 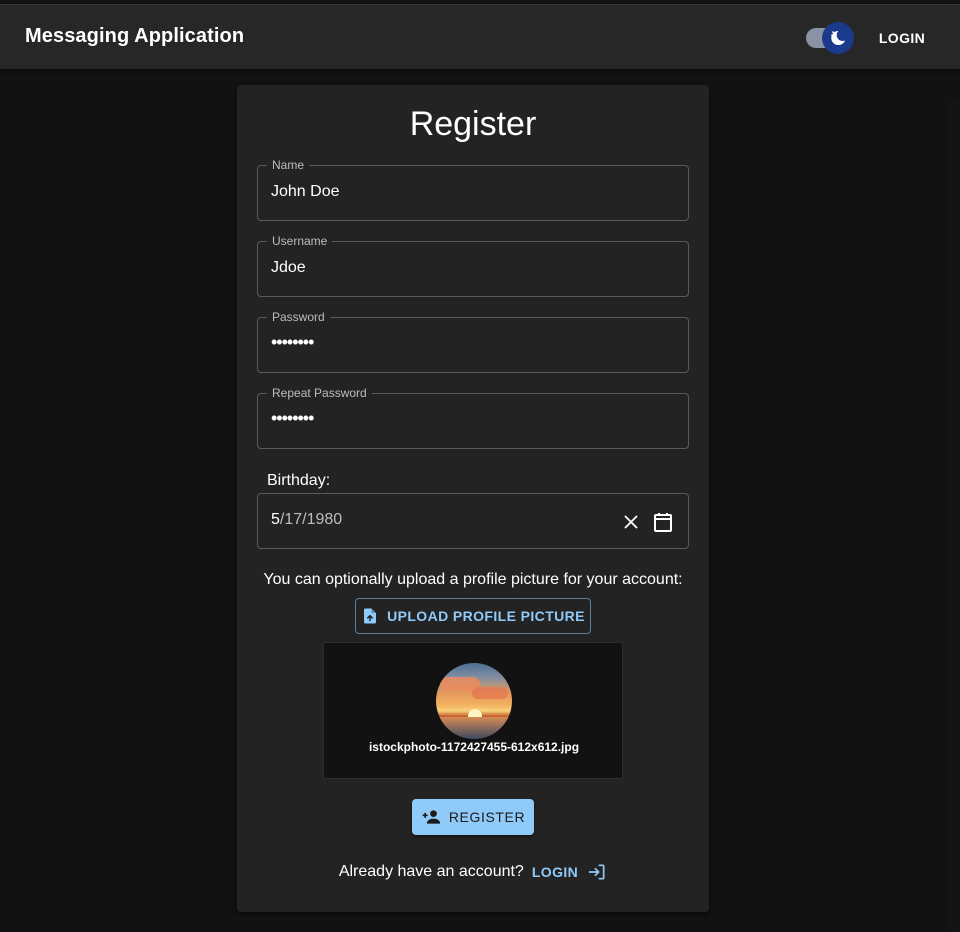 What do you see at coordinates (299, 480) in the screenshot?
I see `birthday-label: Birthday:` at bounding box center [299, 480].